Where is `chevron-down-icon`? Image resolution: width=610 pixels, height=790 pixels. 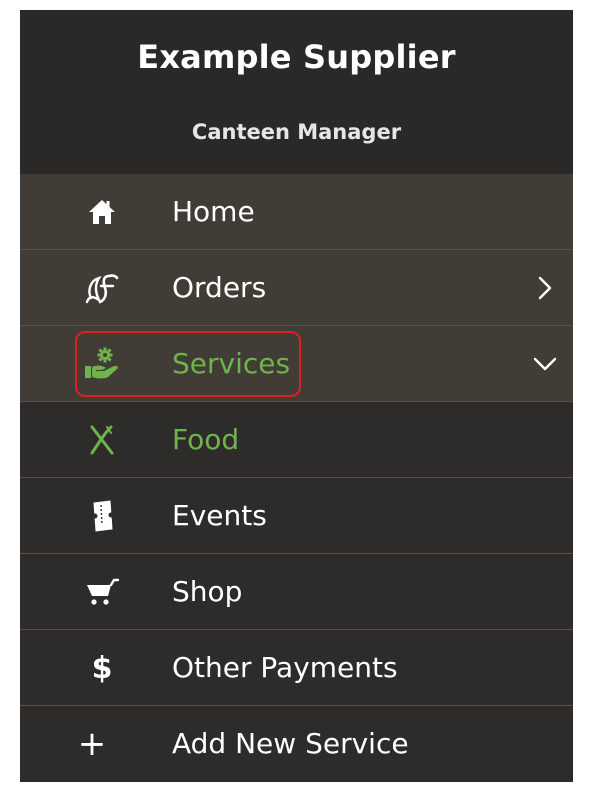
chevron-down-icon is located at coordinates (545, 364).